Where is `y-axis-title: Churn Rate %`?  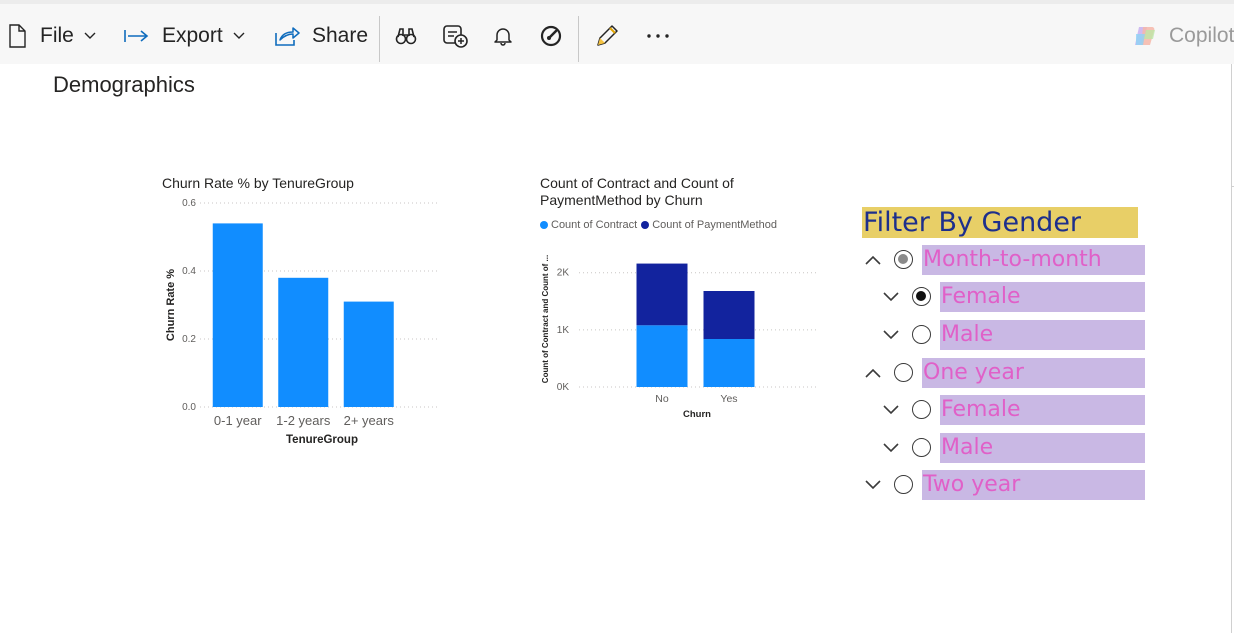 y-axis-title: Churn Rate % is located at coordinates (171, 305).